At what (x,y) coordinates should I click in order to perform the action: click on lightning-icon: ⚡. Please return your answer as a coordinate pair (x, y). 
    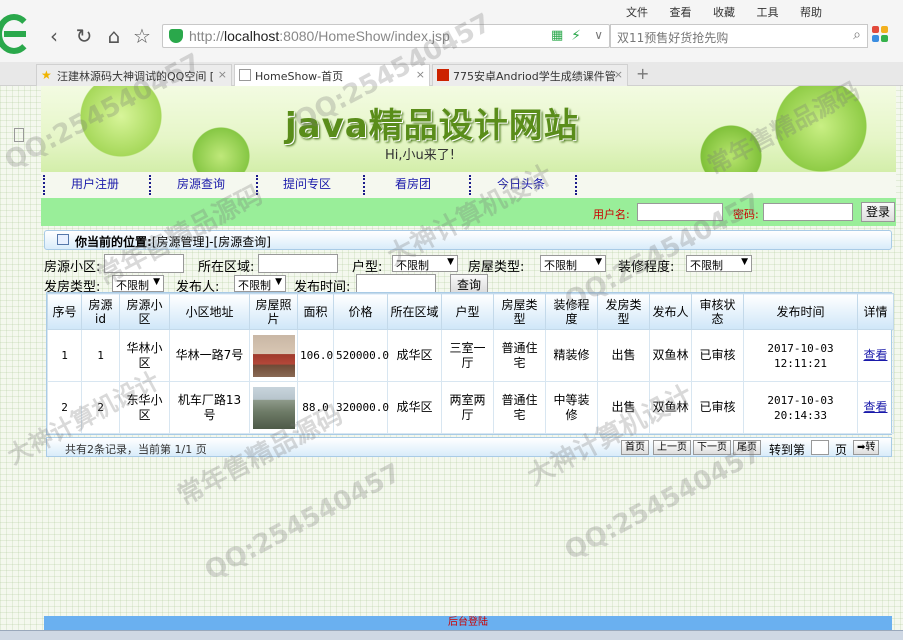
    Looking at the image, I should click on (576, 36).